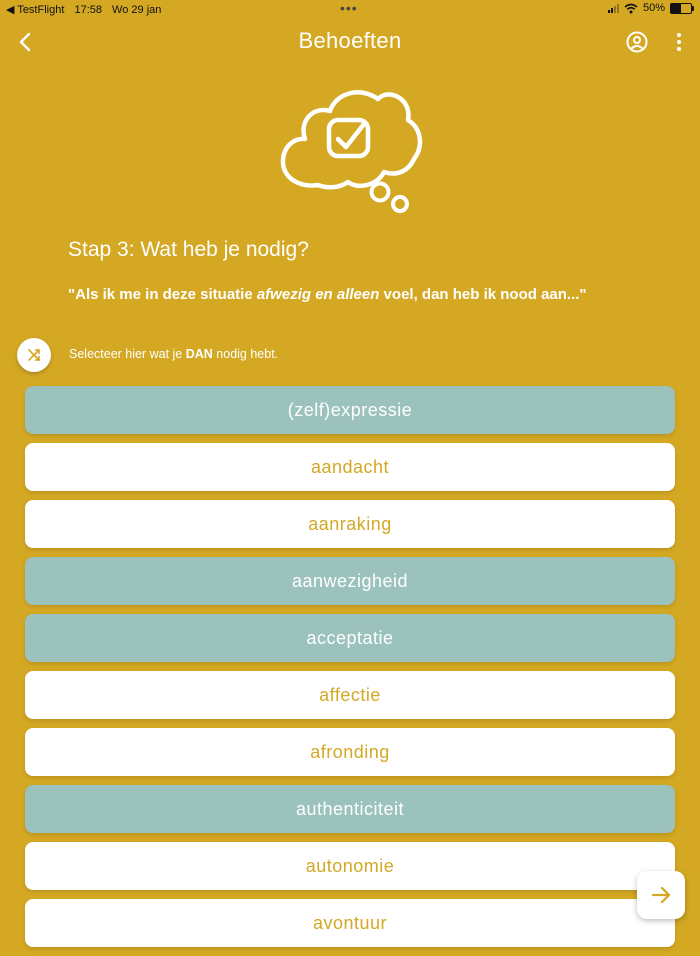  I want to click on status-bar: ◀ TestFlight 17:58 Wo 29 jan ••• 50%, so click(350, 9).